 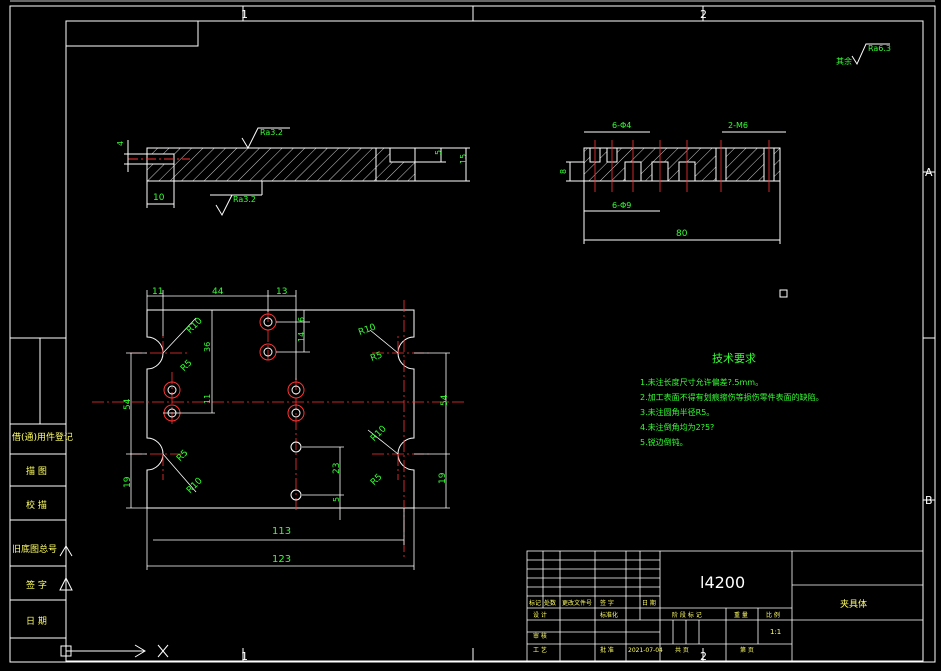 I want to click on tech-req-line-5: 5.锐边倒钝。, so click(x=664, y=442).